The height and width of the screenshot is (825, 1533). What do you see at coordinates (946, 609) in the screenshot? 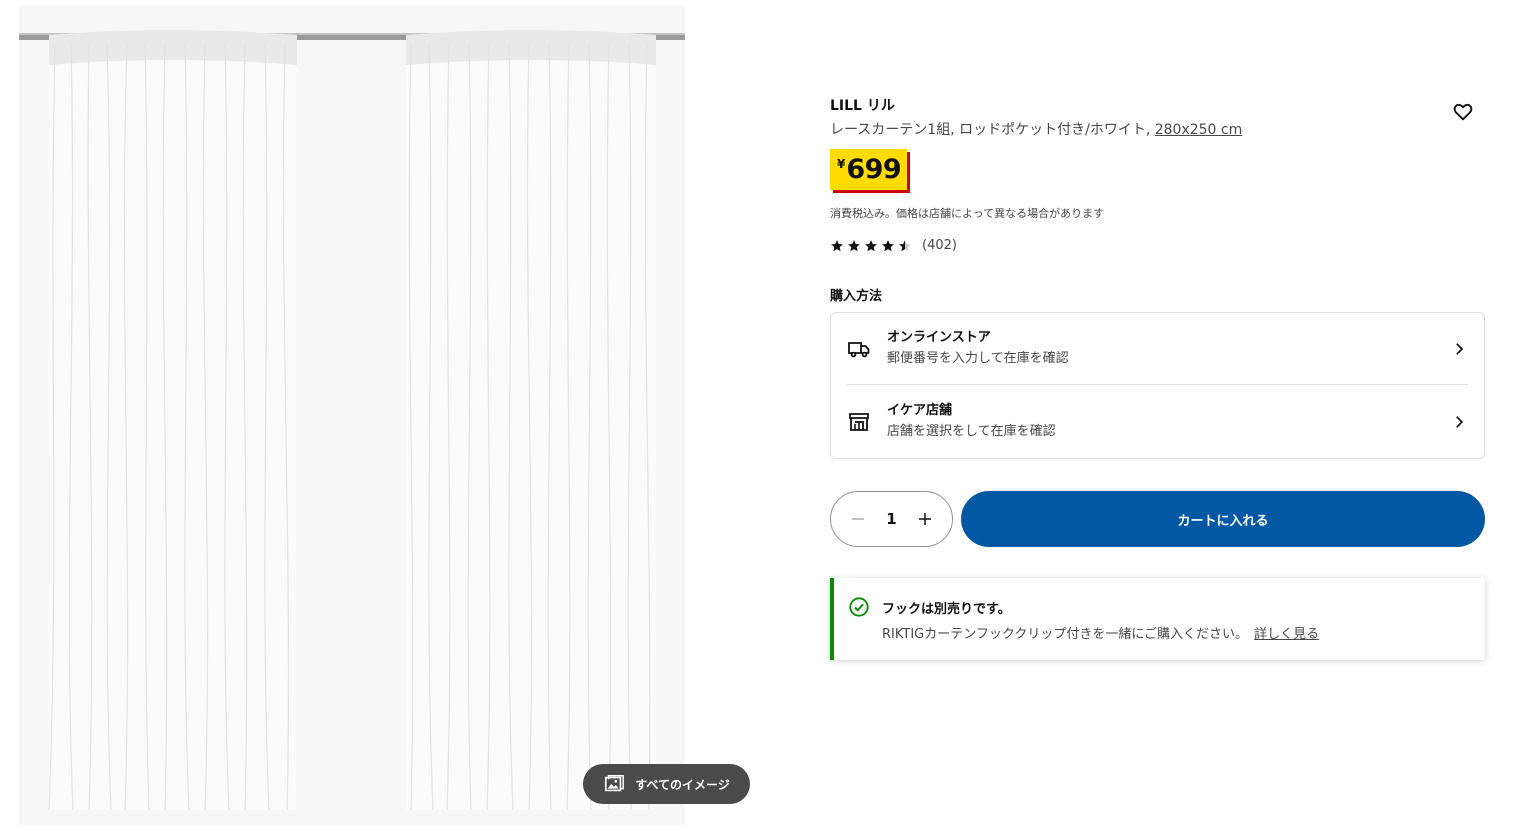
I see `notice-title: フックは別売りです。` at bounding box center [946, 609].